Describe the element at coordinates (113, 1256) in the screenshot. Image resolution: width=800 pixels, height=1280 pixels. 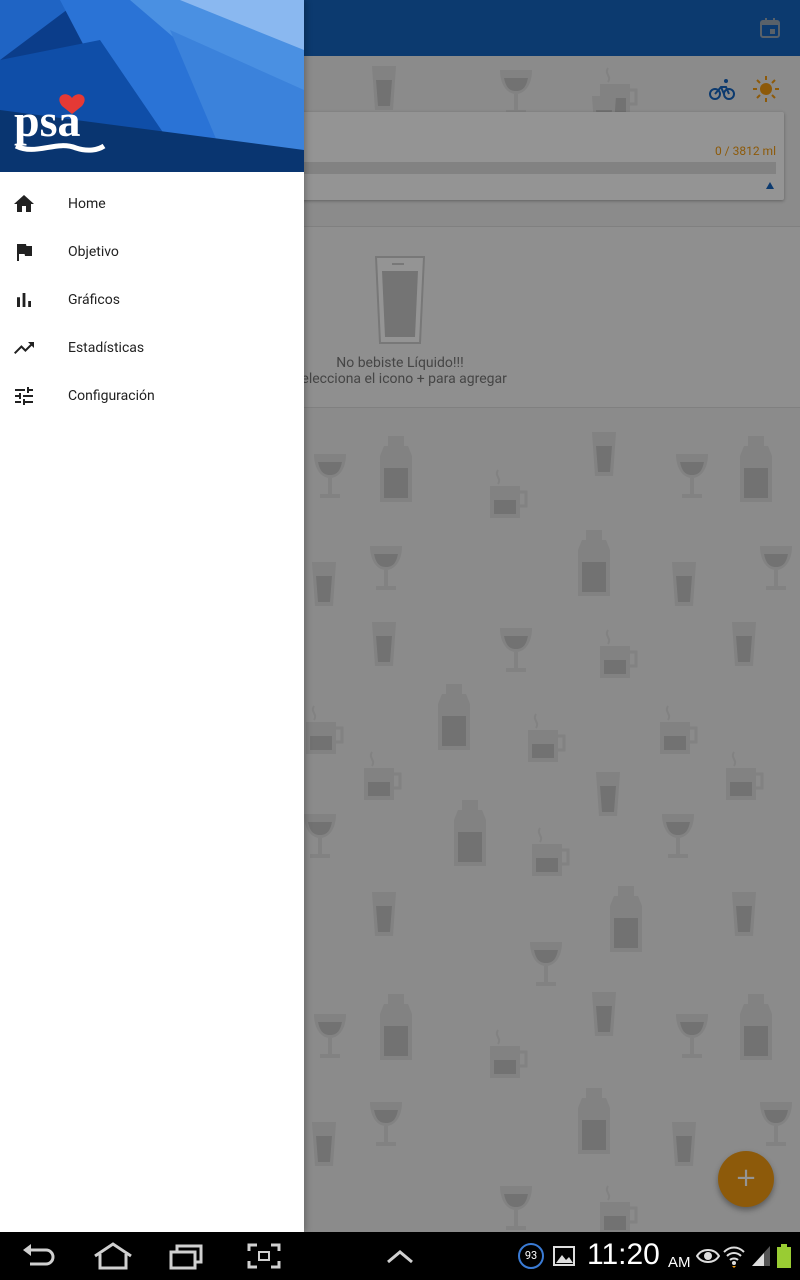
I see `home-nav-icon` at that location.